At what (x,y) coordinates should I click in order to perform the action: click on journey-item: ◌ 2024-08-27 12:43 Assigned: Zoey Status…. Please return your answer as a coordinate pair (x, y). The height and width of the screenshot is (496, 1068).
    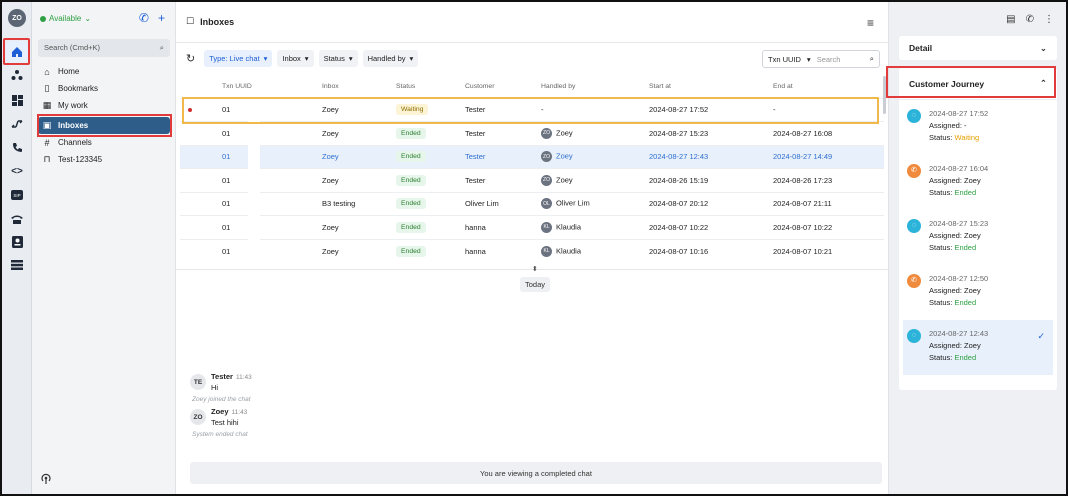
    Looking at the image, I should click on (978, 347).